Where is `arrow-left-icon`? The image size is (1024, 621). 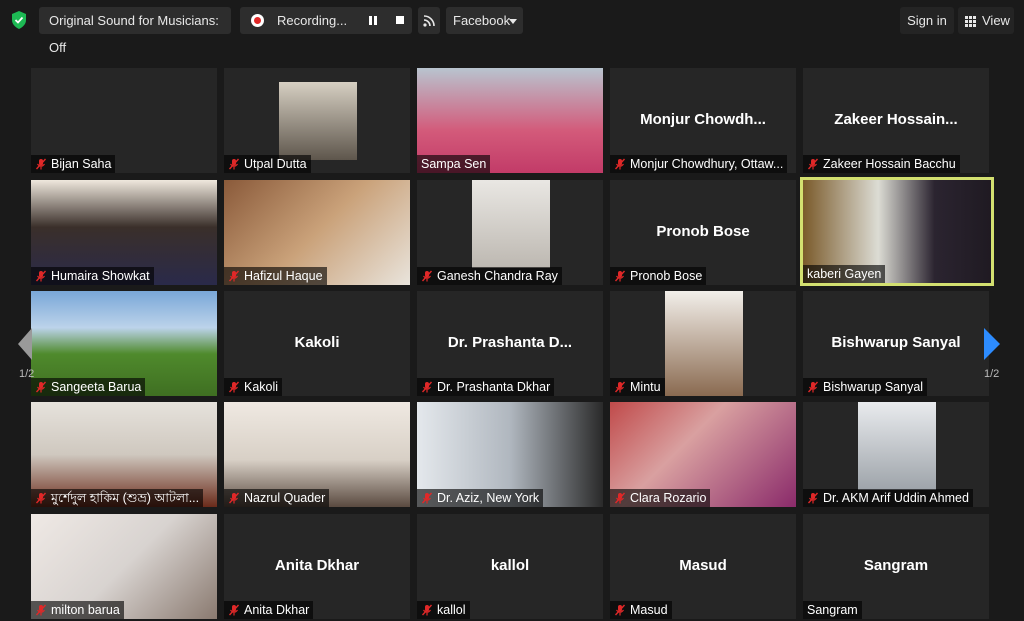
arrow-left-icon is located at coordinates (25, 344).